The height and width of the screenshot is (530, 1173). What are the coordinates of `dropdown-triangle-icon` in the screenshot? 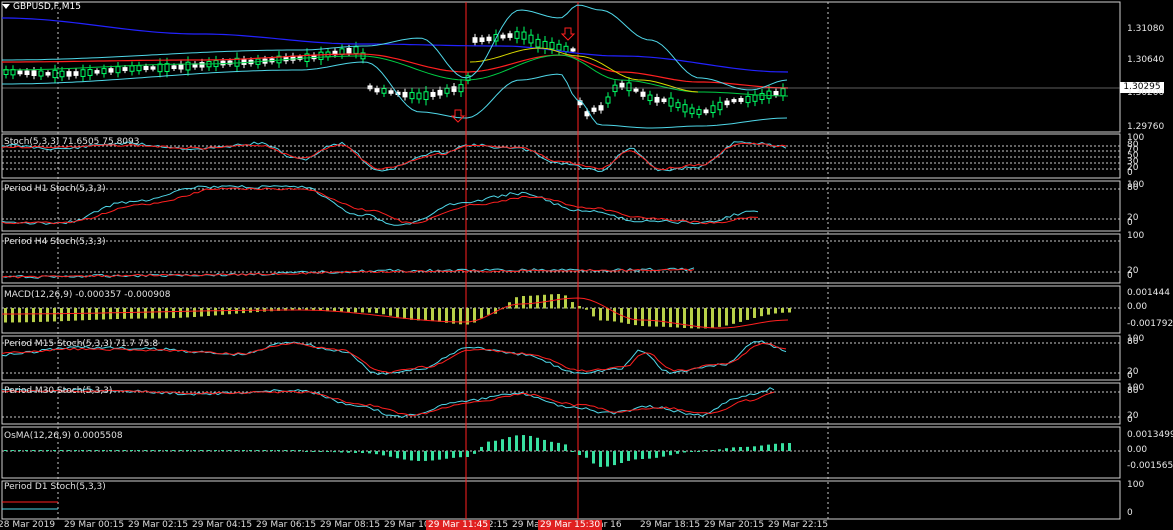 It's located at (6, 6).